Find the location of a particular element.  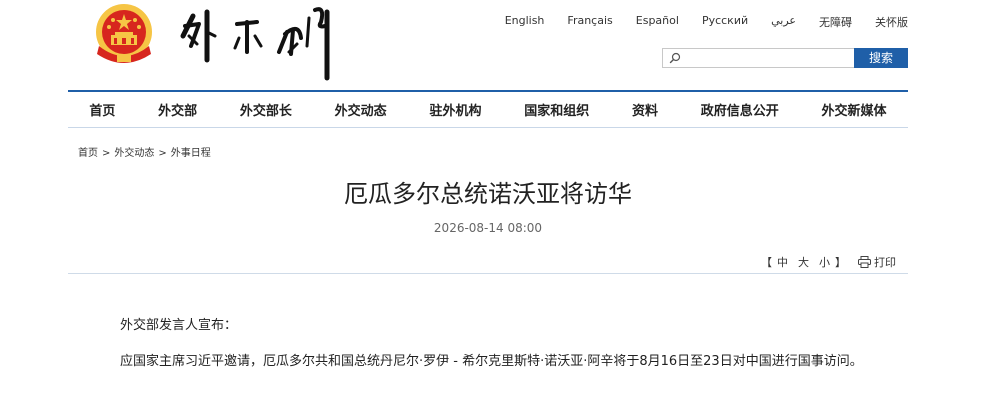

nav-item-resources: 资料 is located at coordinates (645, 109).